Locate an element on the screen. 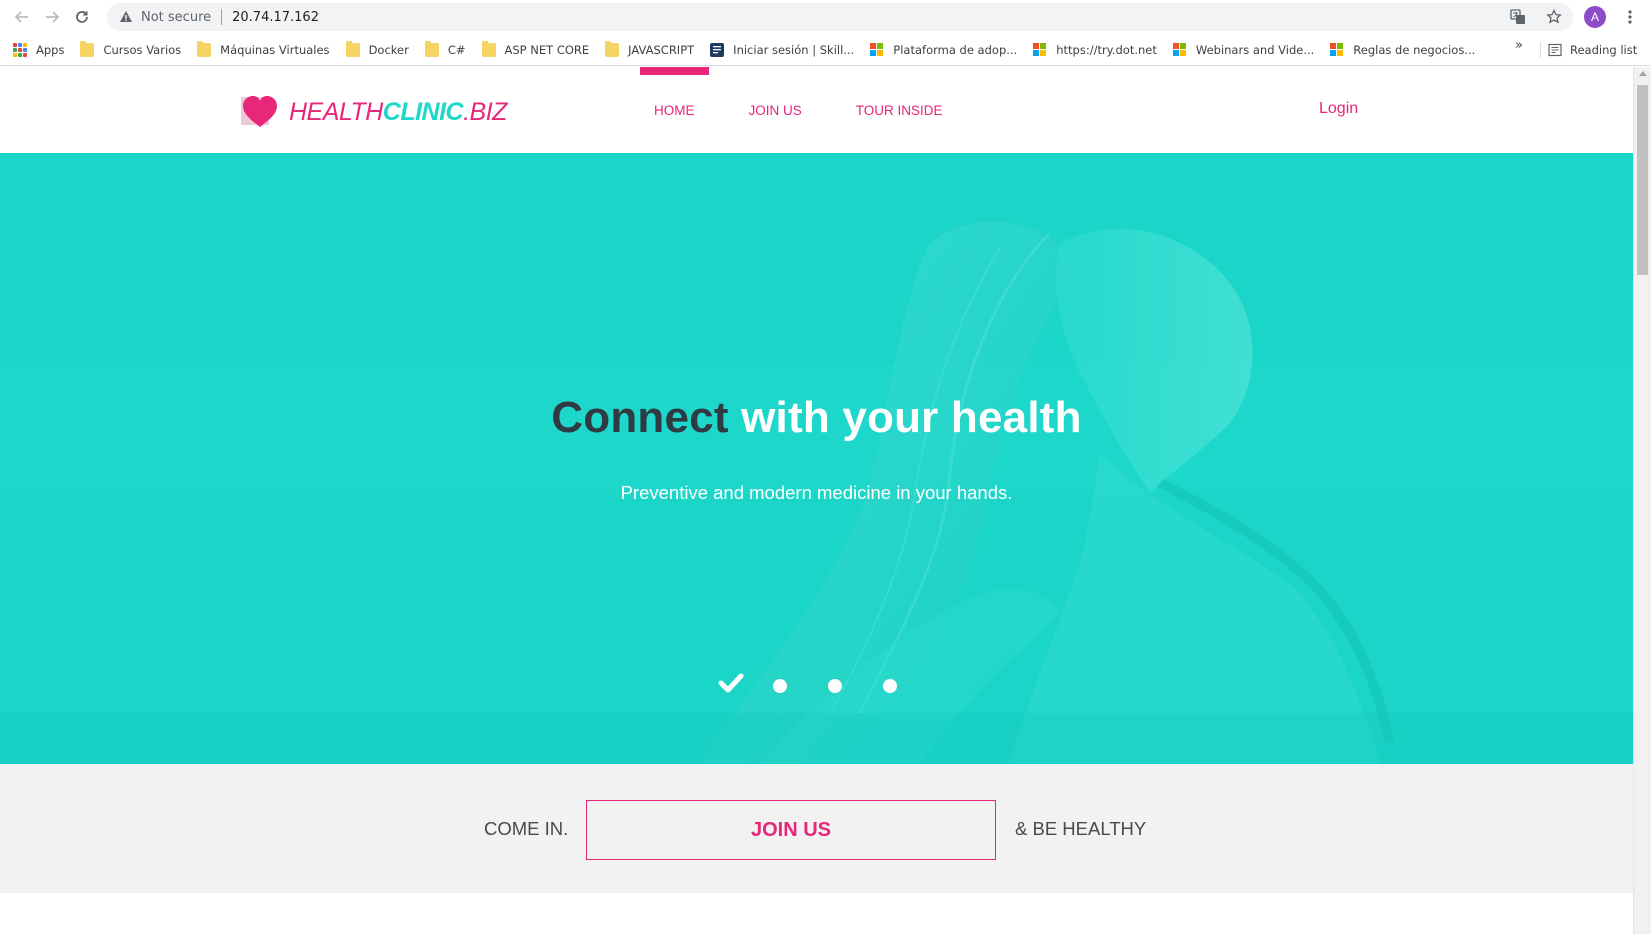 The height and width of the screenshot is (934, 1651). slide-1-check-icon is located at coordinates (731, 683).